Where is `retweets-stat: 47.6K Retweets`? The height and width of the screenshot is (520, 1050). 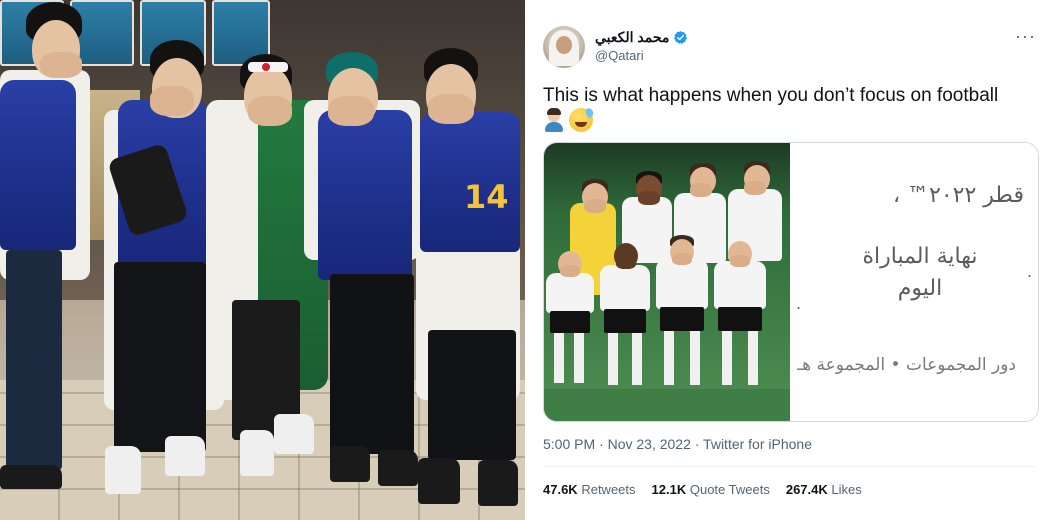
retweets-stat: 47.6K Retweets is located at coordinates (589, 489).